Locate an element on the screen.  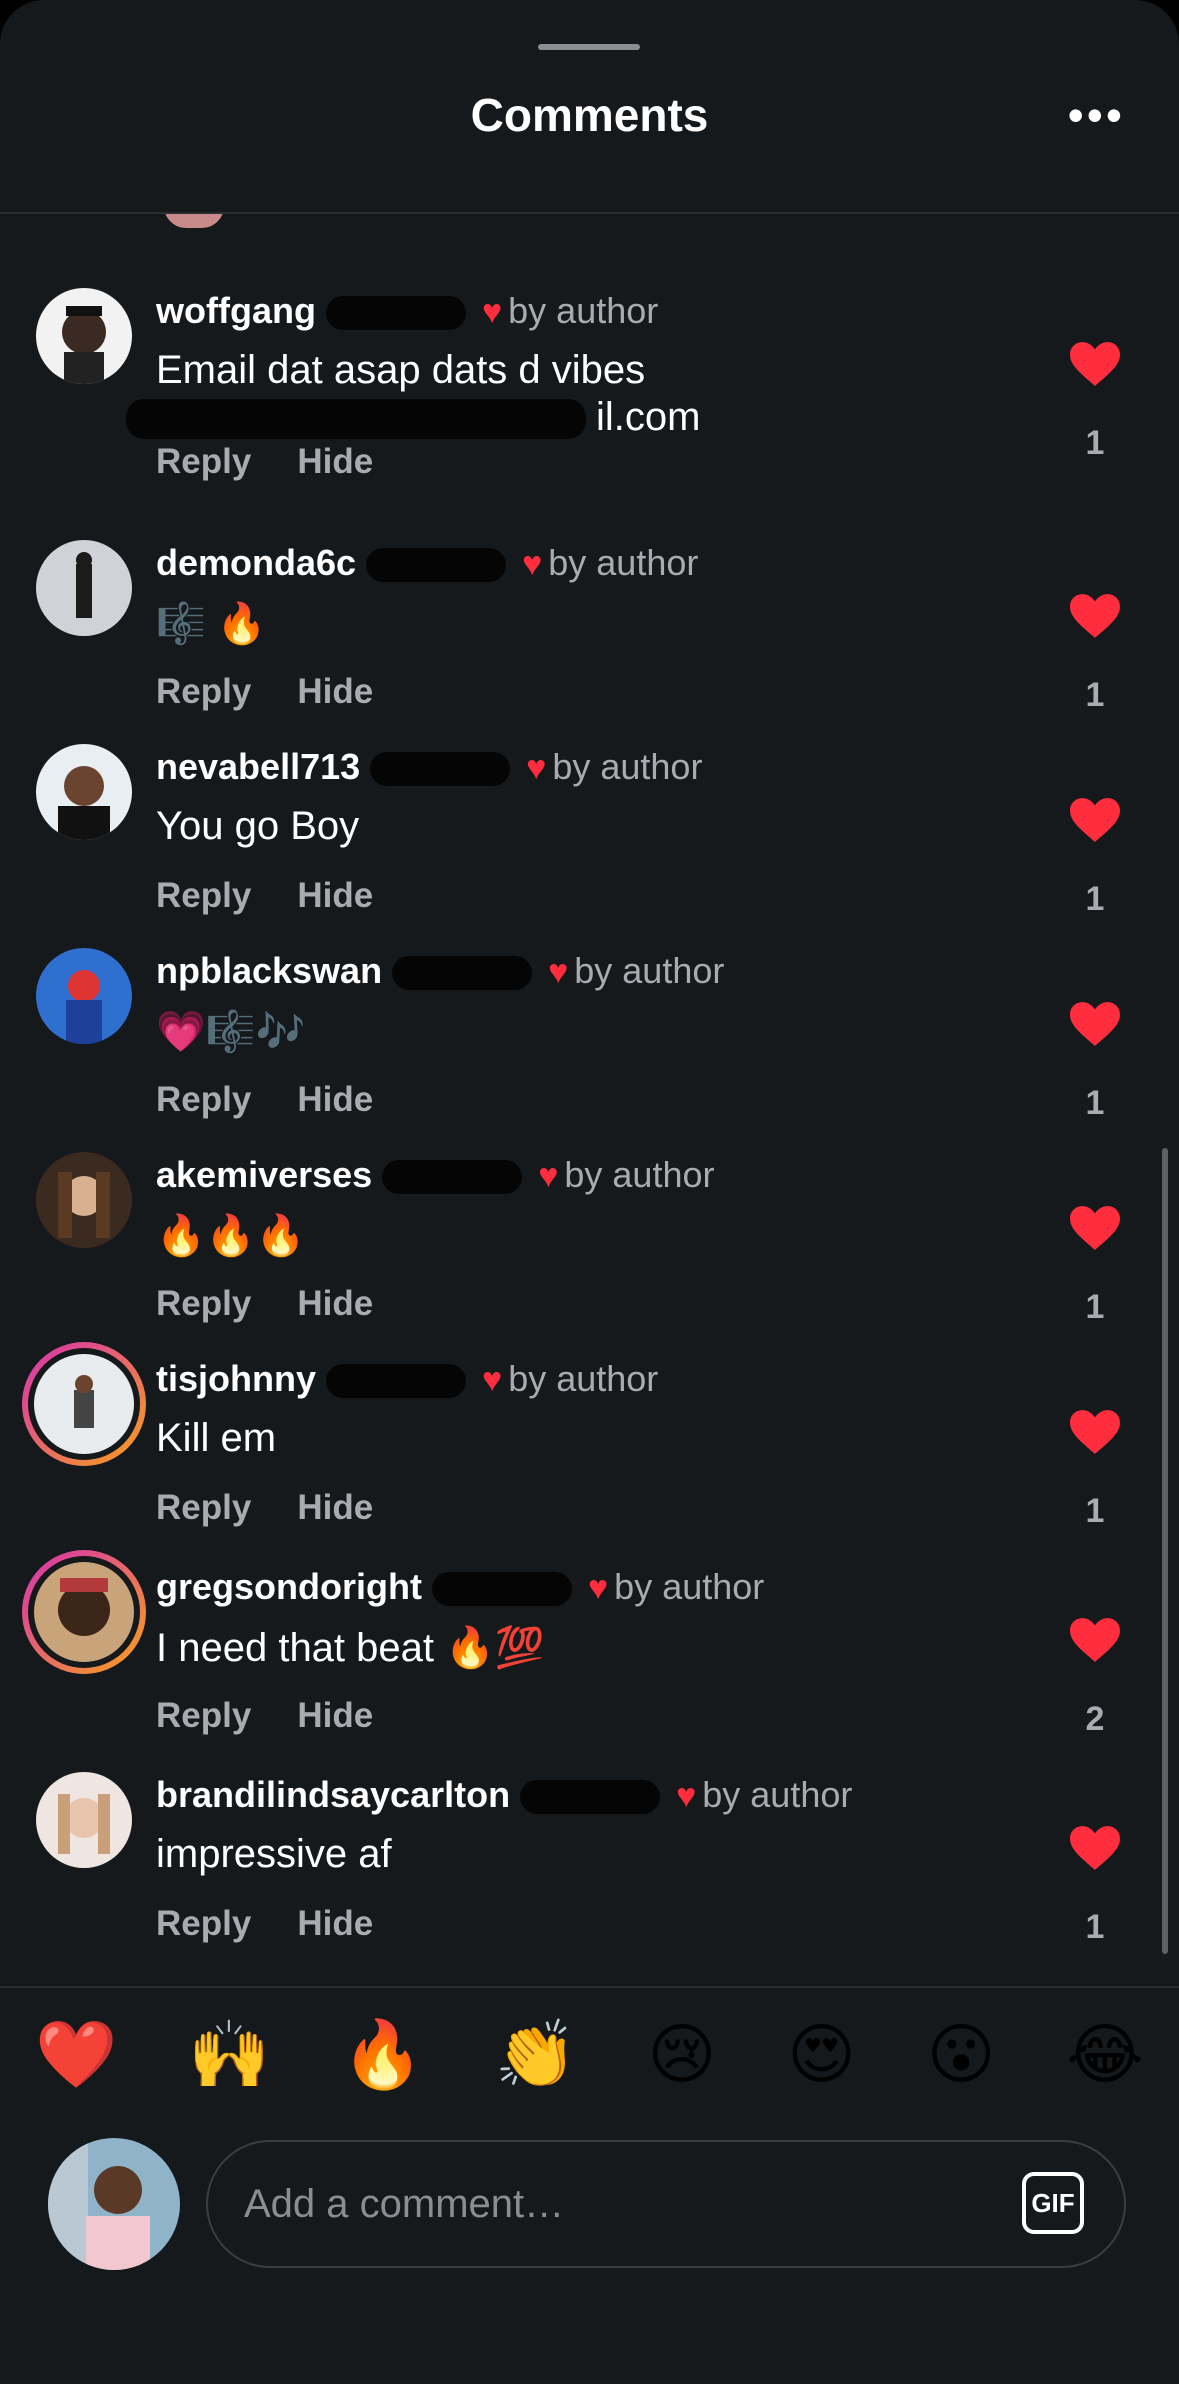
comment-text-line: Email dat asap dats d vibes is located at coordinates (401, 370).